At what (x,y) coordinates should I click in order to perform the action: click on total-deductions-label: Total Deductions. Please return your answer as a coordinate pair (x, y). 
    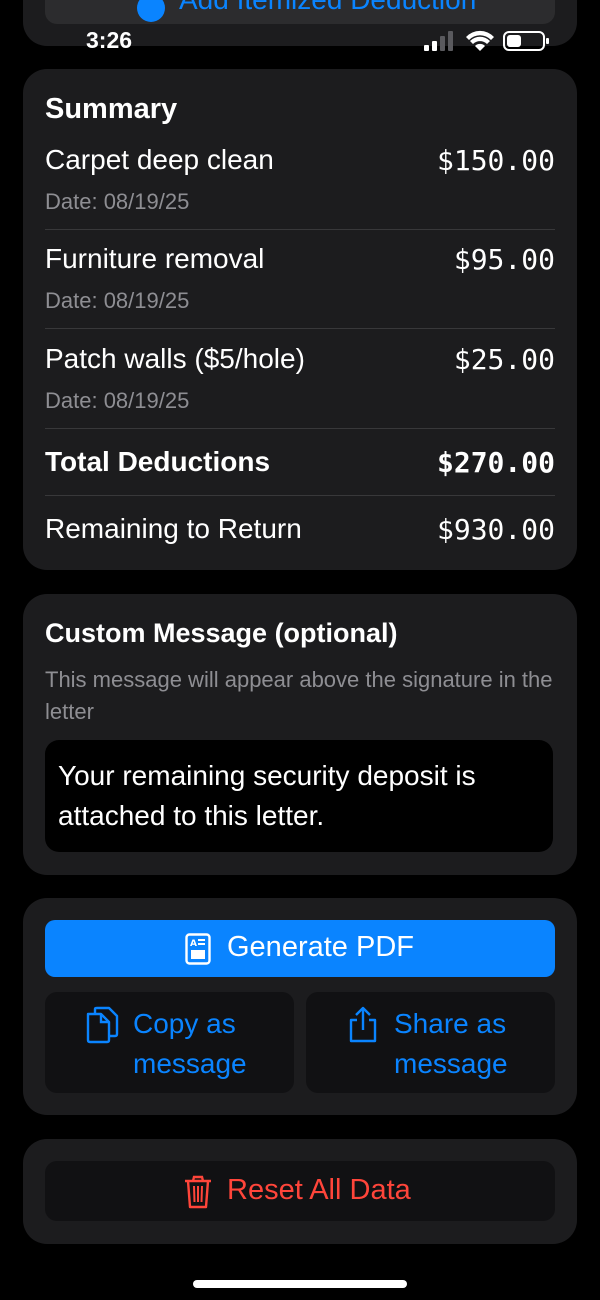
    Looking at the image, I should click on (158, 461).